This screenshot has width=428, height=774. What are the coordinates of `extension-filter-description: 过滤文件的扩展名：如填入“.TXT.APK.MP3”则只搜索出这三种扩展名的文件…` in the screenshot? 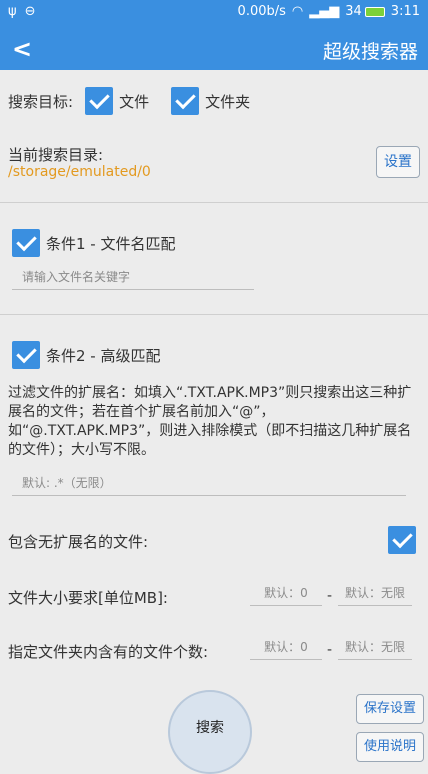 It's located at (210, 421).